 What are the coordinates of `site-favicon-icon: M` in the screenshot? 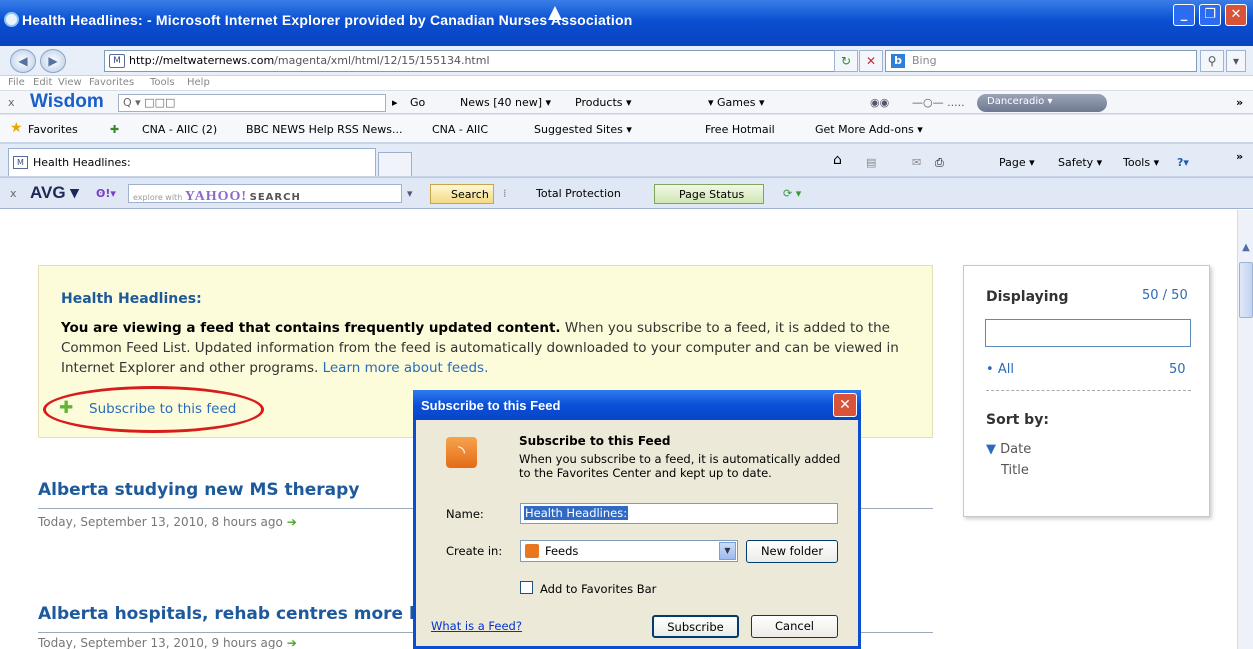 It's located at (117, 61).